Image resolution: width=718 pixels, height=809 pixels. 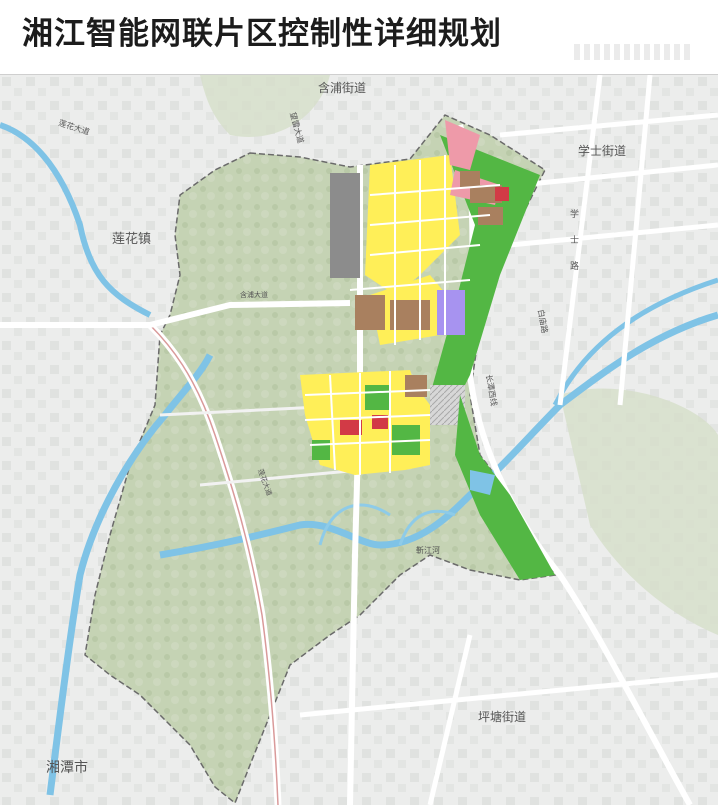 I want to click on place-label-pingtang: 坪塘街道, so click(x=502, y=716).